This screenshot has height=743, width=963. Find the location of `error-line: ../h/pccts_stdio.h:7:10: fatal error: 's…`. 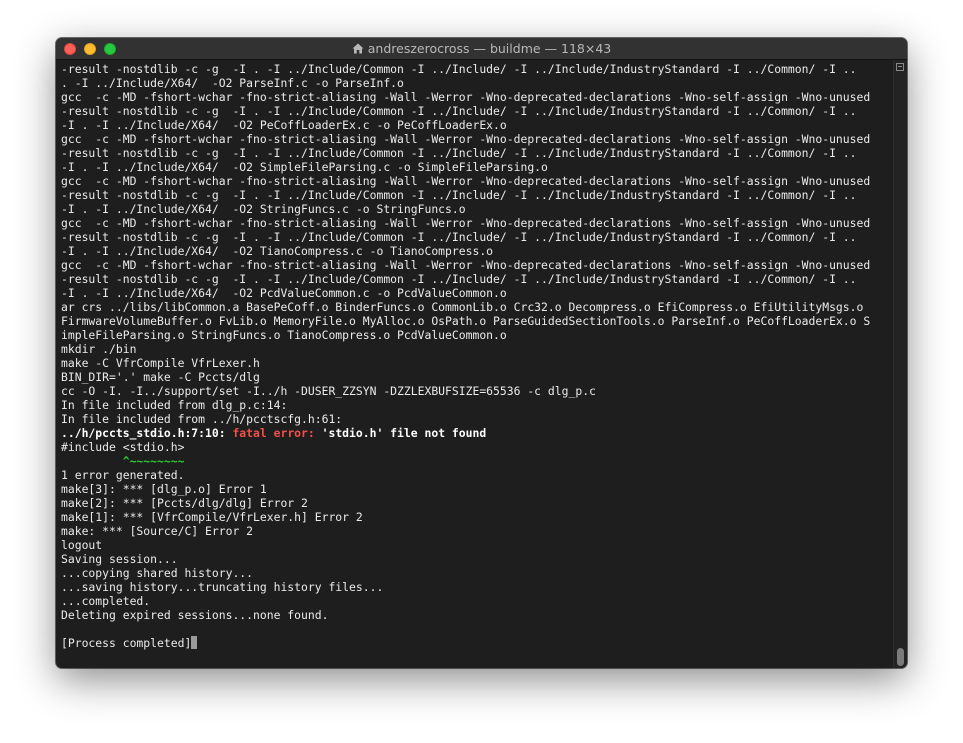

error-line: ../h/pccts_stdio.h:7:10: fatal error: 's… is located at coordinates (477, 433).